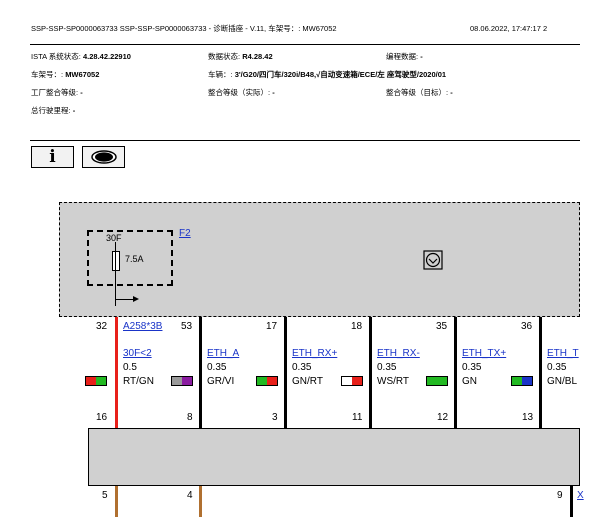  I want to click on pin-top: 35, so click(442, 326).